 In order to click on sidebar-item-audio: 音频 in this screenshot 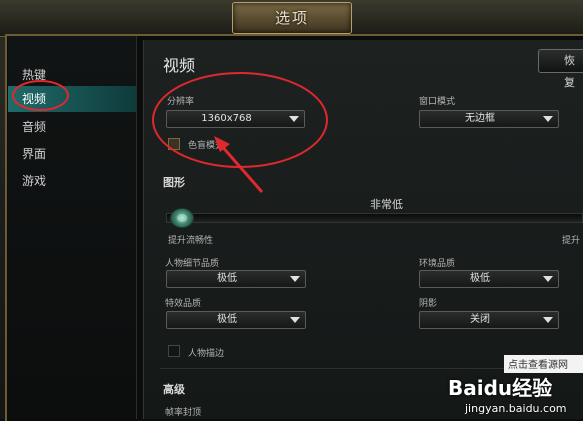, I will do `click(72, 127)`.